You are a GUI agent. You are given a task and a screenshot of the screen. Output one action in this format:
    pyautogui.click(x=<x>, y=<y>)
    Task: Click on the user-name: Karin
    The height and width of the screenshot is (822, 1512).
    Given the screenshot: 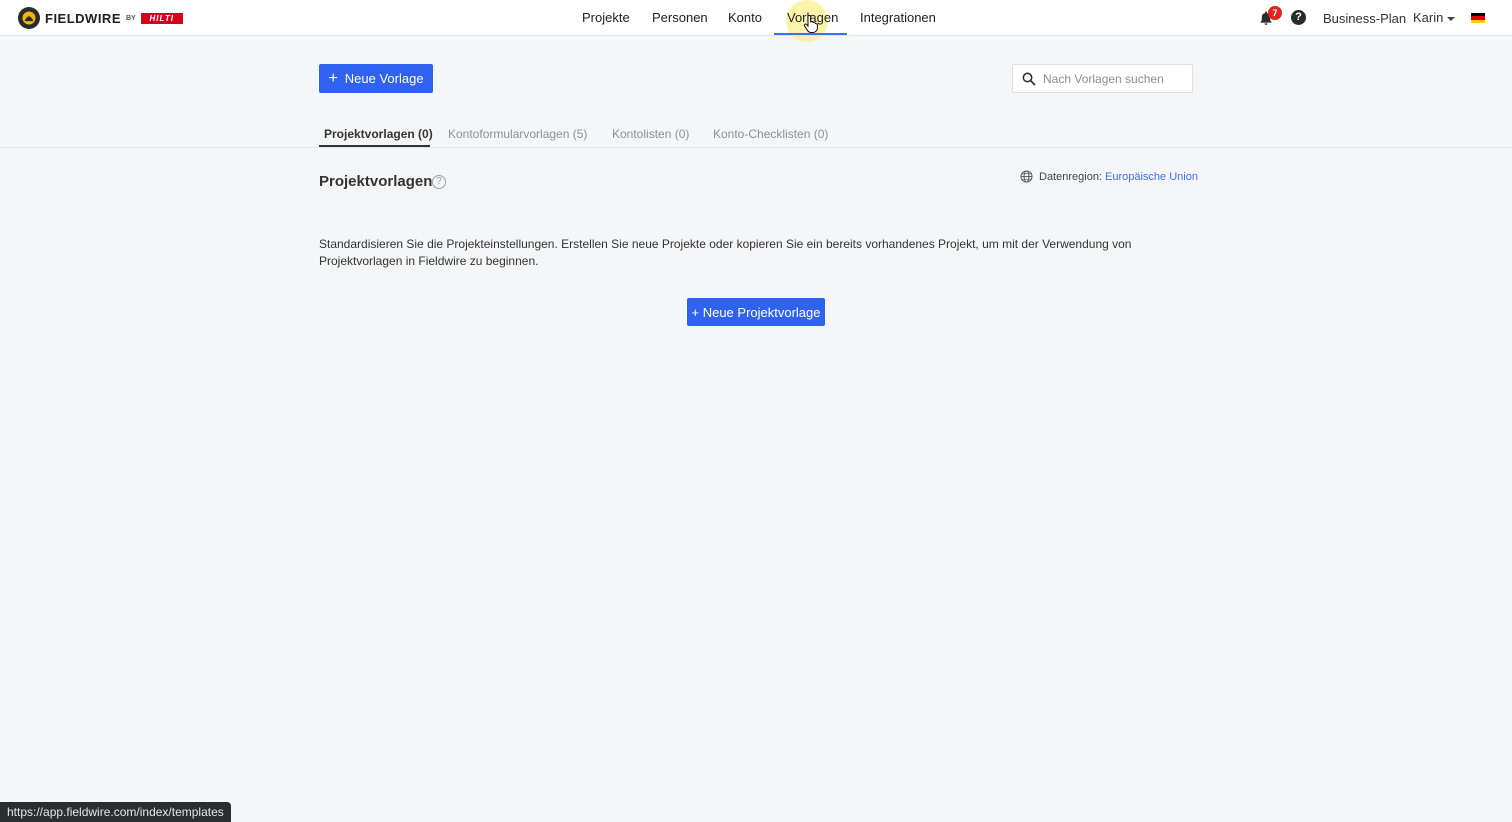 What is the action you would take?
    pyautogui.click(x=1428, y=17)
    